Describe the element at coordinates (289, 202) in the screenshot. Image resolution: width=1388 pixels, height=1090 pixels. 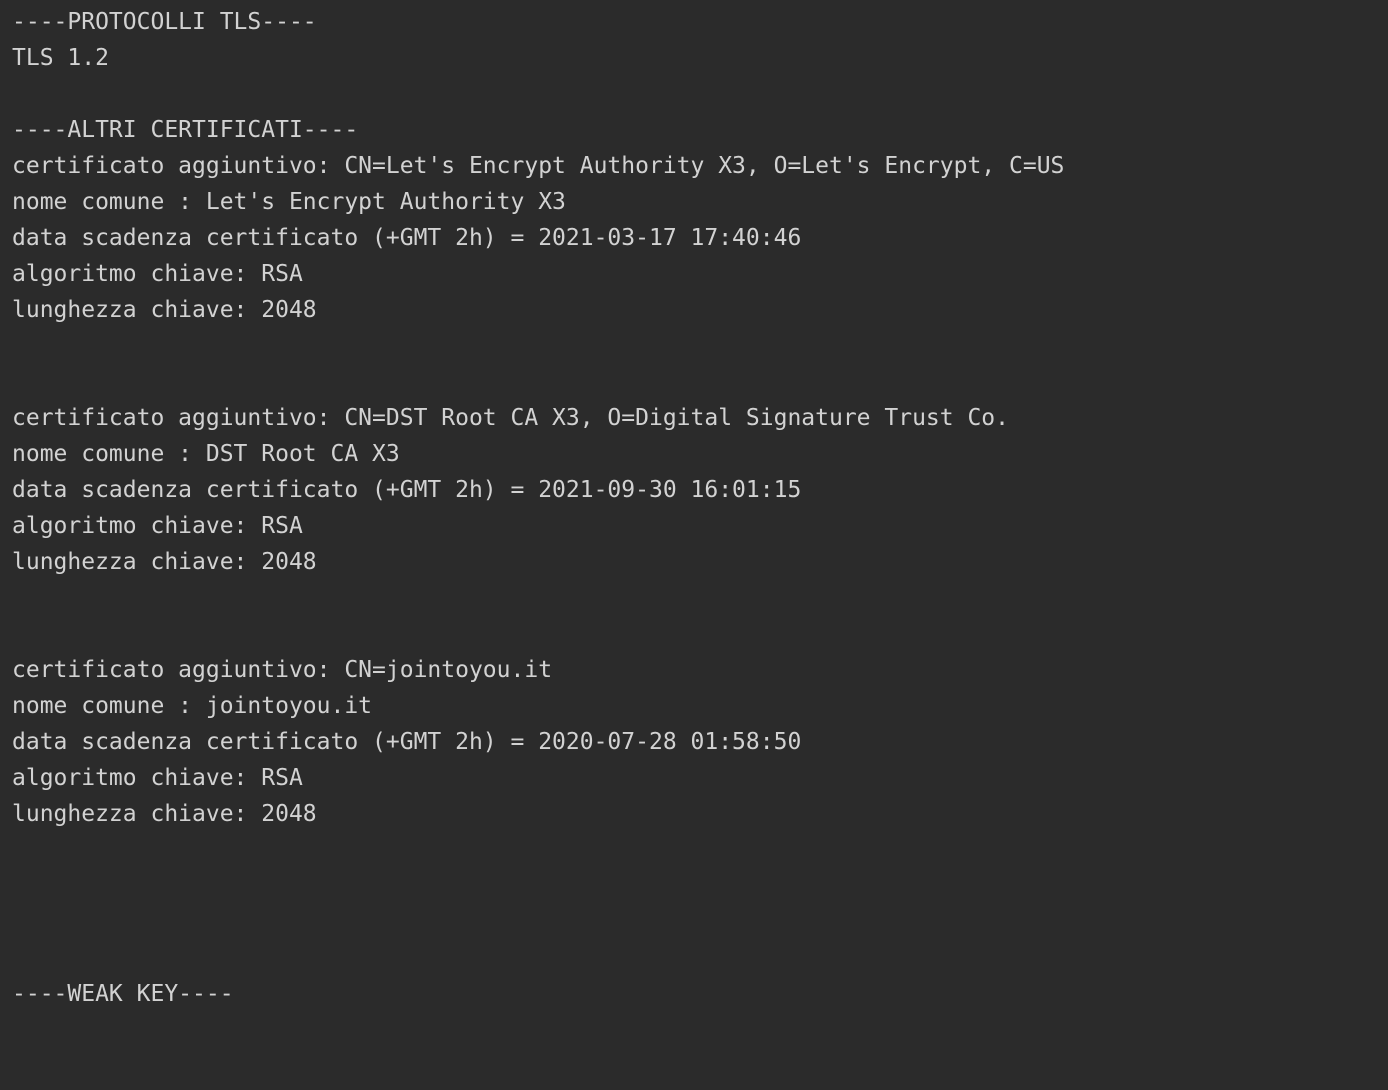
I see `certificate-common-name-line: nome comune : Let's Encrypt Authority X3` at that location.